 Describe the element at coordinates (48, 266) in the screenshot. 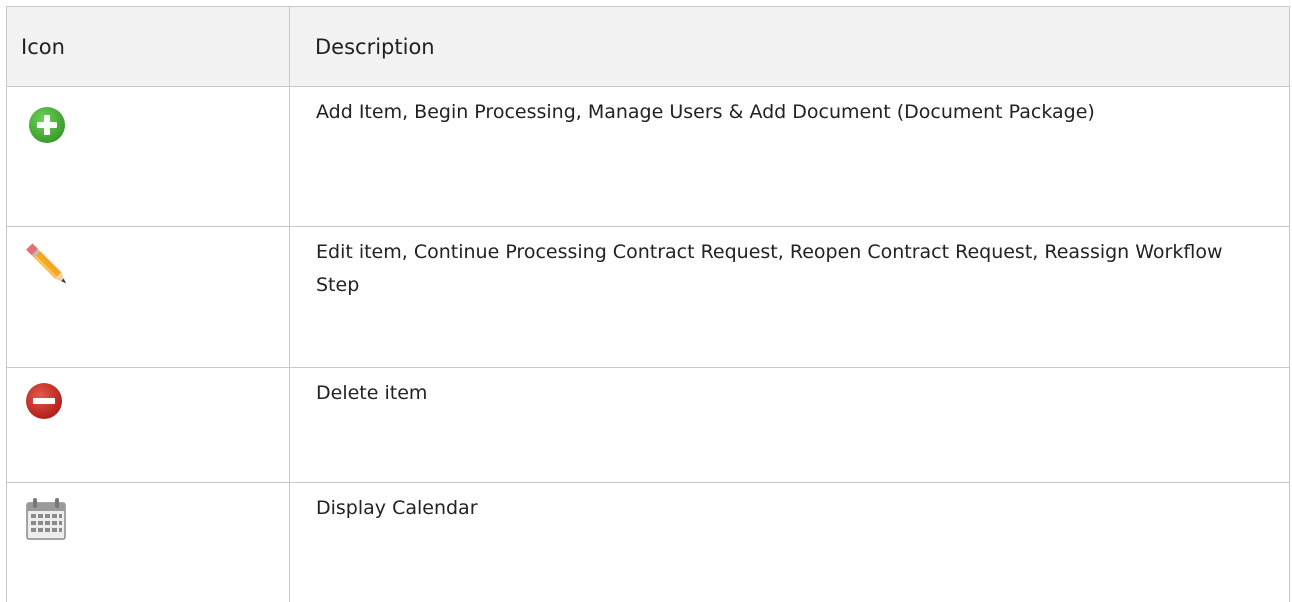

I see `pencil-icon` at that location.